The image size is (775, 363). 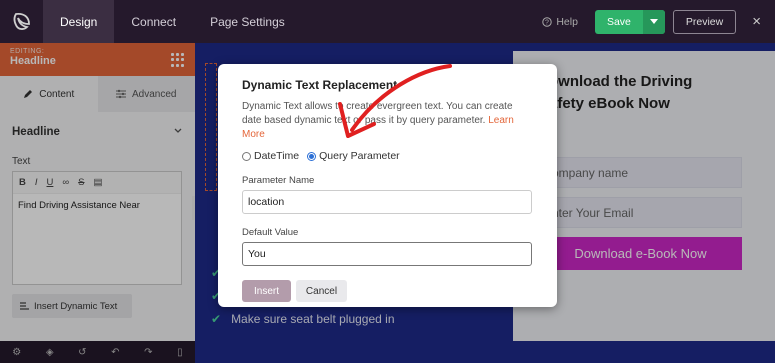 What do you see at coordinates (567, 21) in the screenshot?
I see `help-label: Help` at bounding box center [567, 21].